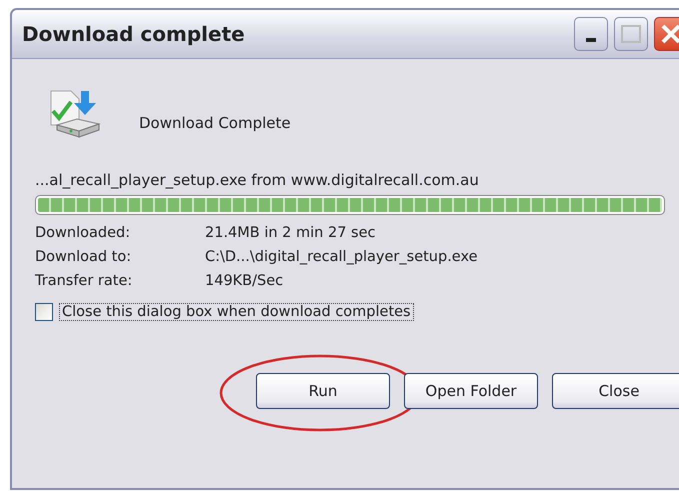 Image resolution: width=679 pixels, height=491 pixels. Describe the element at coordinates (257, 180) in the screenshot. I see `file-source-text: ...al_recall_player_setup.exe from www.digitalrecall.com.au` at that location.